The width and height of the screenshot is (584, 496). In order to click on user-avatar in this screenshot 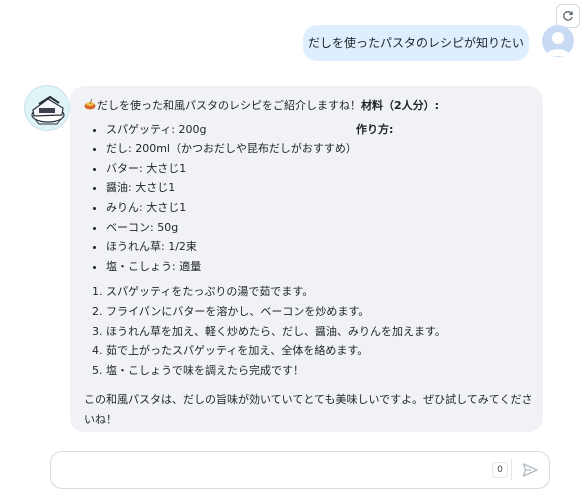, I will do `click(558, 41)`.